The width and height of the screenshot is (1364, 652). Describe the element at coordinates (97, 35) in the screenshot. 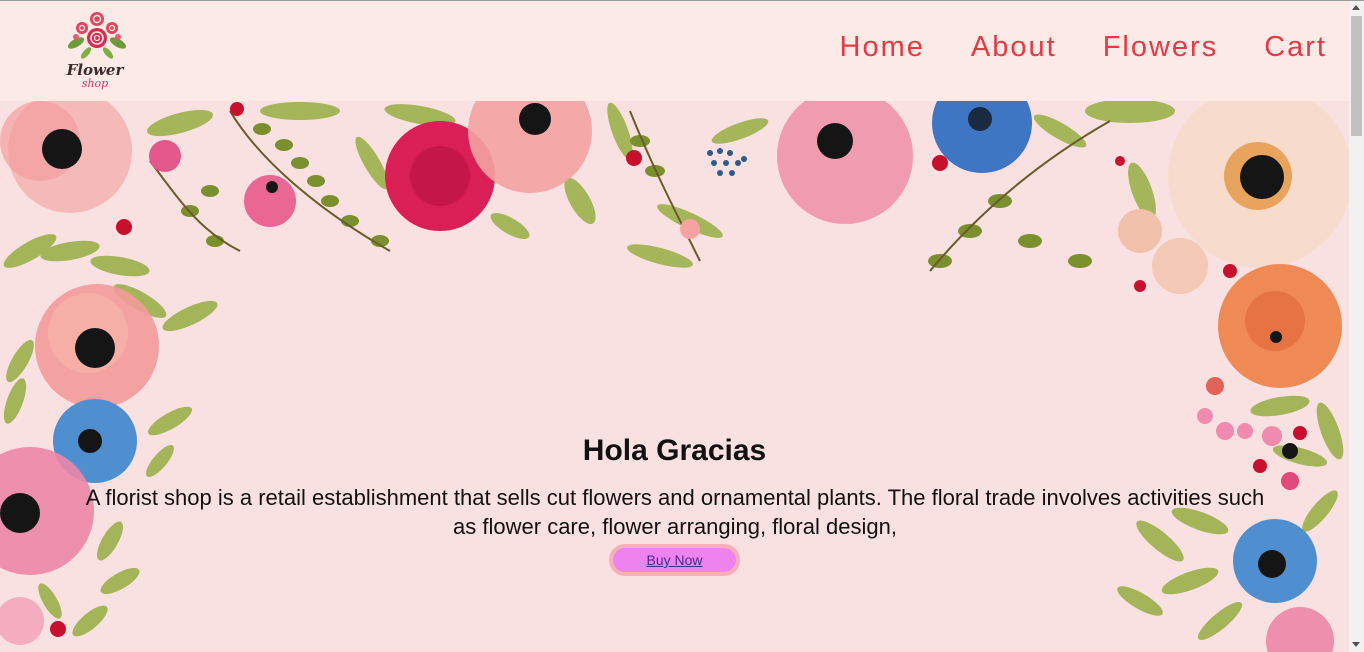

I see `rose-bouquet-icon` at that location.